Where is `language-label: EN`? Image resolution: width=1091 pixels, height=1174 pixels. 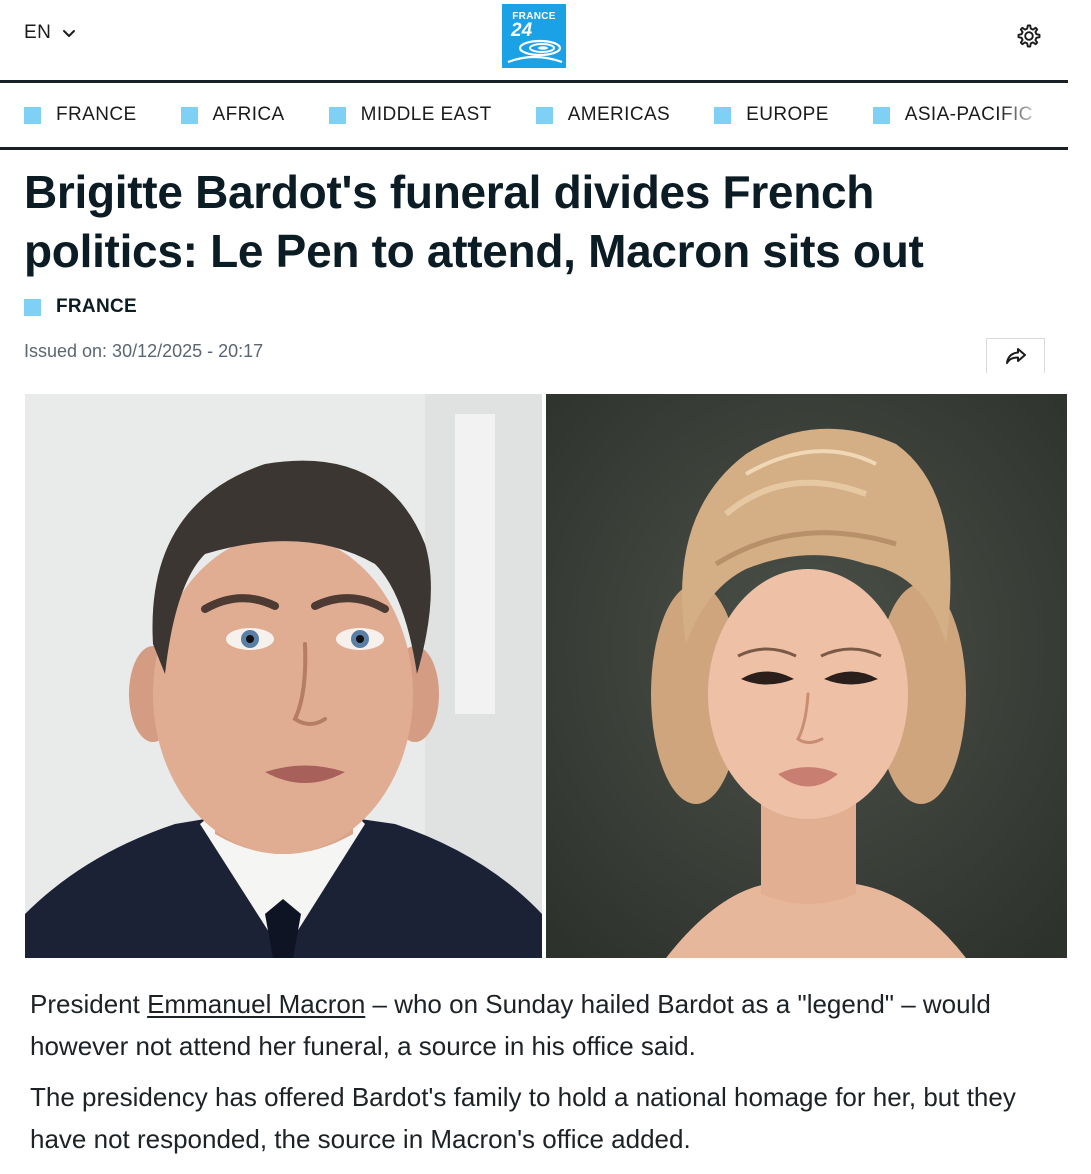 language-label: EN is located at coordinates (38, 32).